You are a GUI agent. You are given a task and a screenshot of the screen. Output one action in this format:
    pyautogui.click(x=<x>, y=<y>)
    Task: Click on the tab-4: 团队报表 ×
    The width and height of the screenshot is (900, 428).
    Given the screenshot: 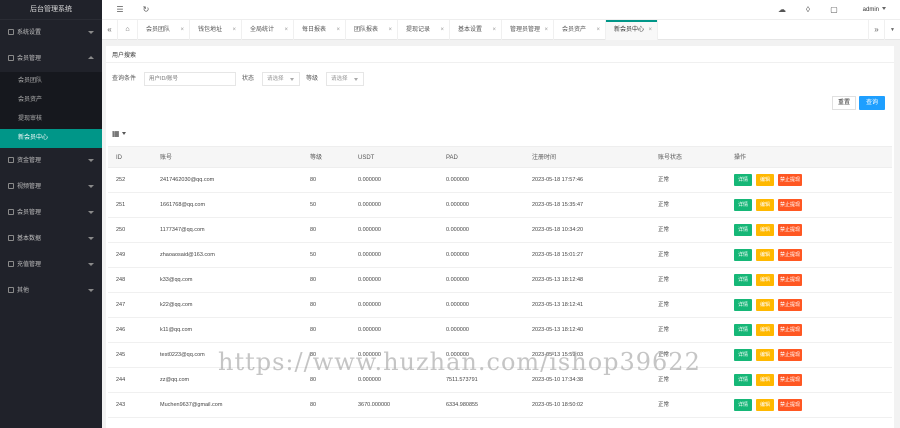 What is the action you would take?
    pyautogui.click(x=372, y=30)
    